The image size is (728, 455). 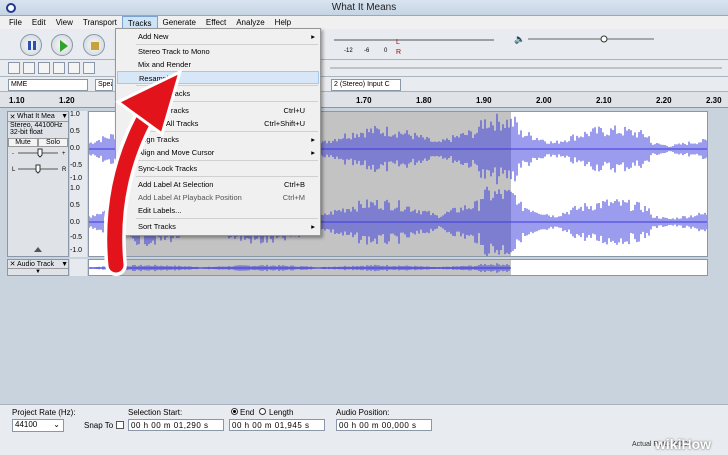 I want to click on audio-position-label: Audio Position:, so click(x=363, y=412).